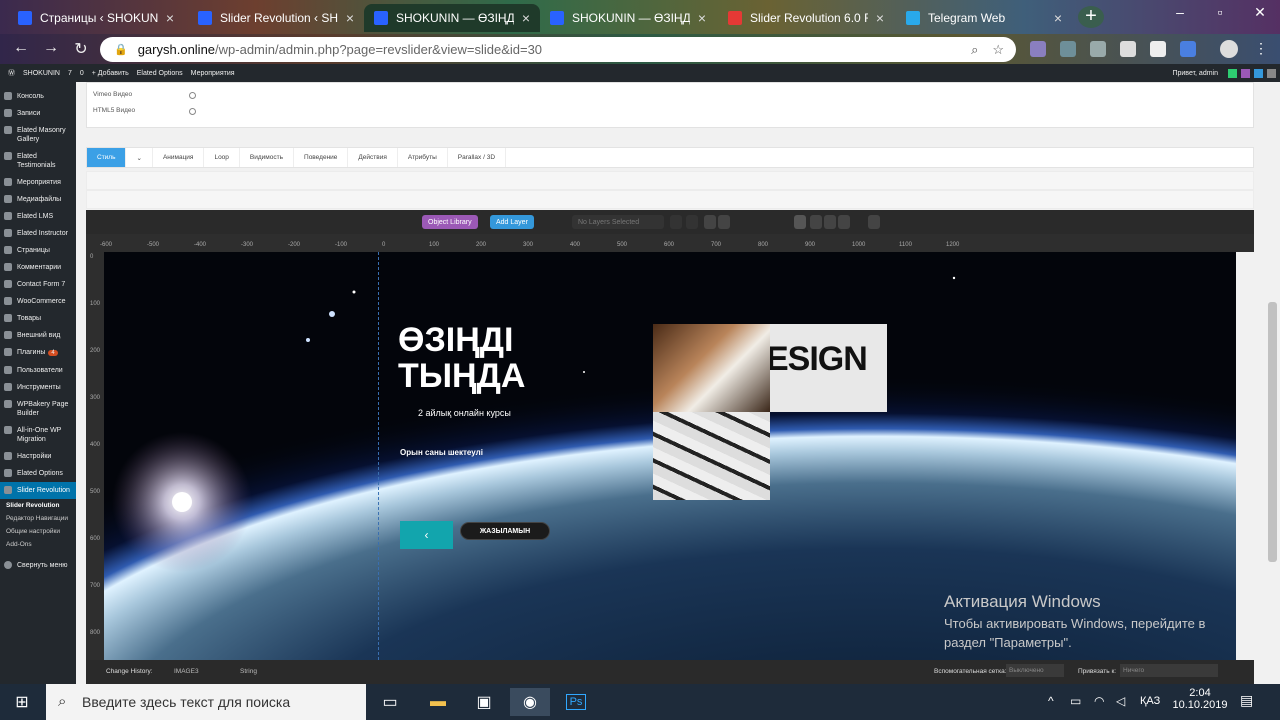  Describe the element at coordinates (711, 456) in the screenshot. I see `collage-image-typography` at that location.